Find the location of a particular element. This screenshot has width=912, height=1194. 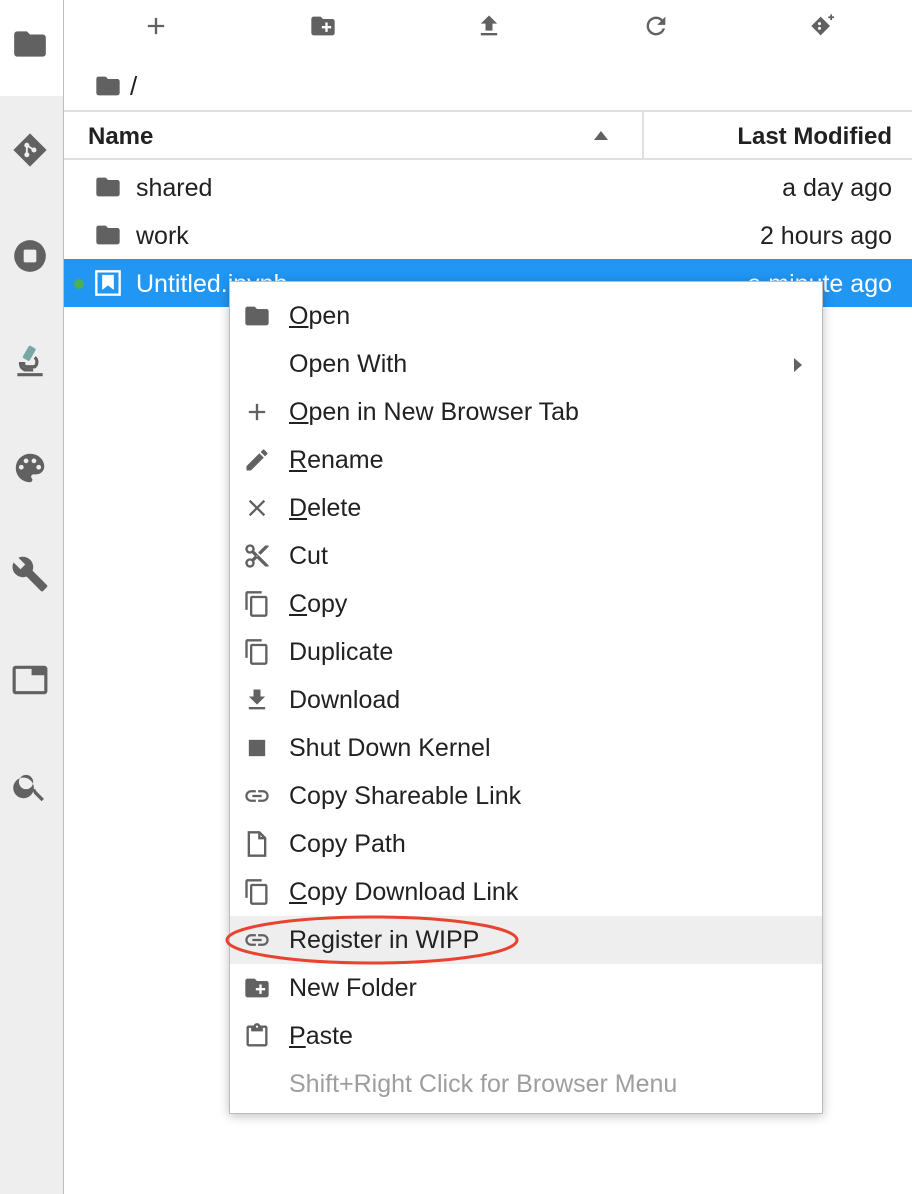

column-divider is located at coordinates (643, 136).